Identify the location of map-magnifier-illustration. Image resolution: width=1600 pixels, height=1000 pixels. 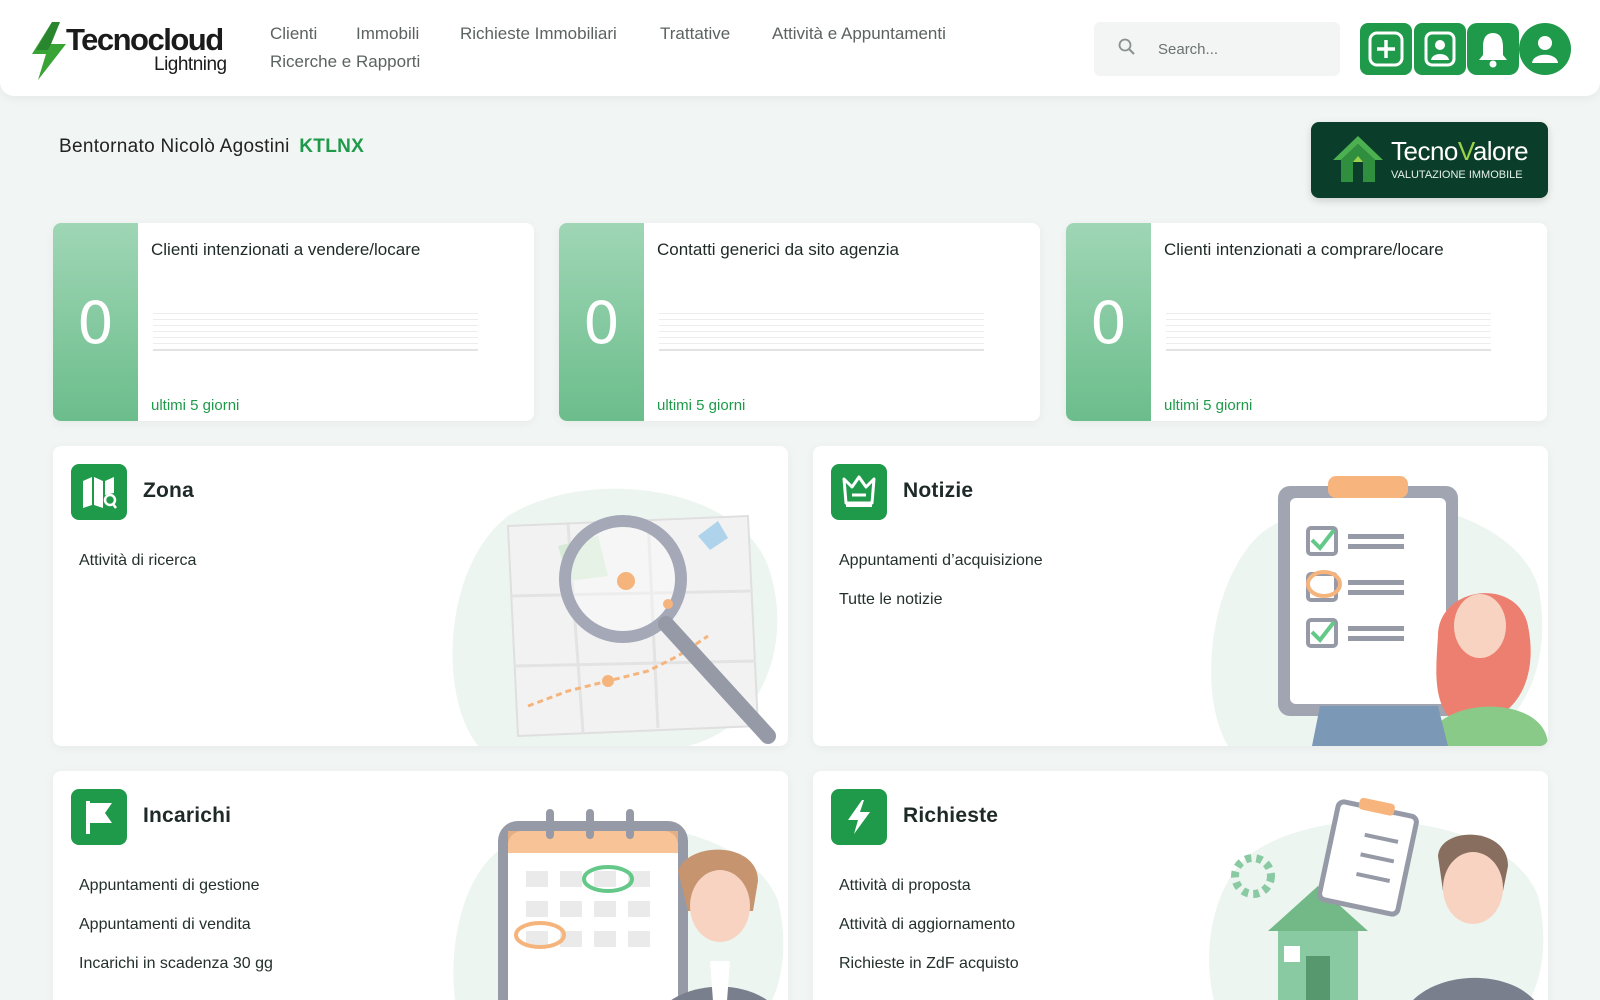
(615, 617).